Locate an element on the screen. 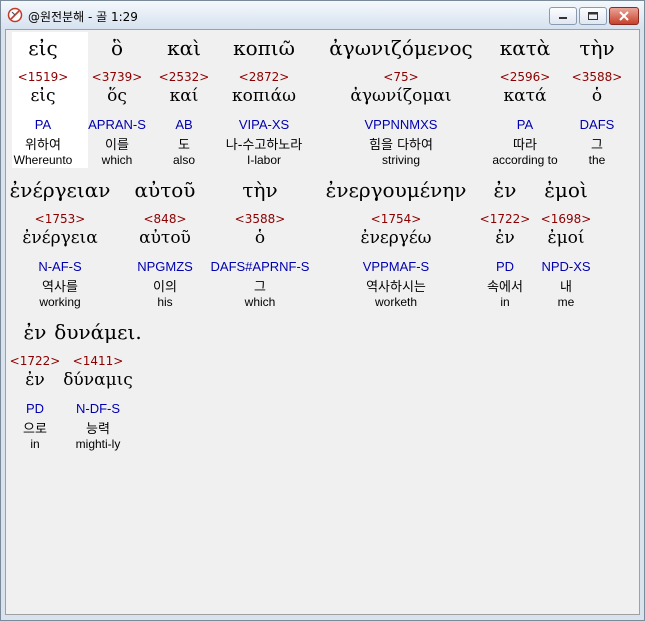 The image size is (645, 621). maximize-button is located at coordinates (593, 16).